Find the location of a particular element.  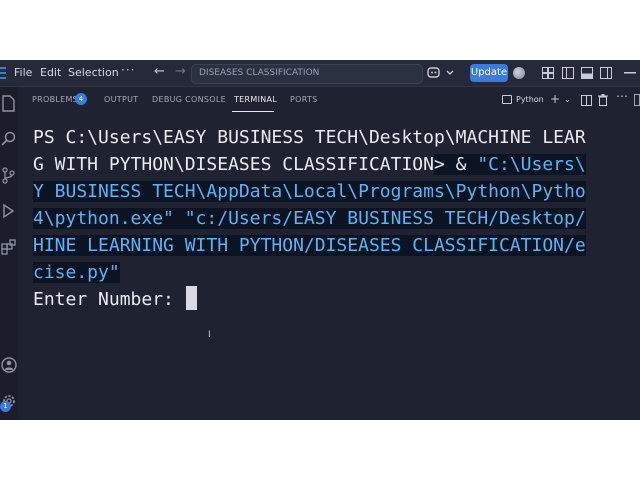

prompt-symbol: > is located at coordinates (439, 164).